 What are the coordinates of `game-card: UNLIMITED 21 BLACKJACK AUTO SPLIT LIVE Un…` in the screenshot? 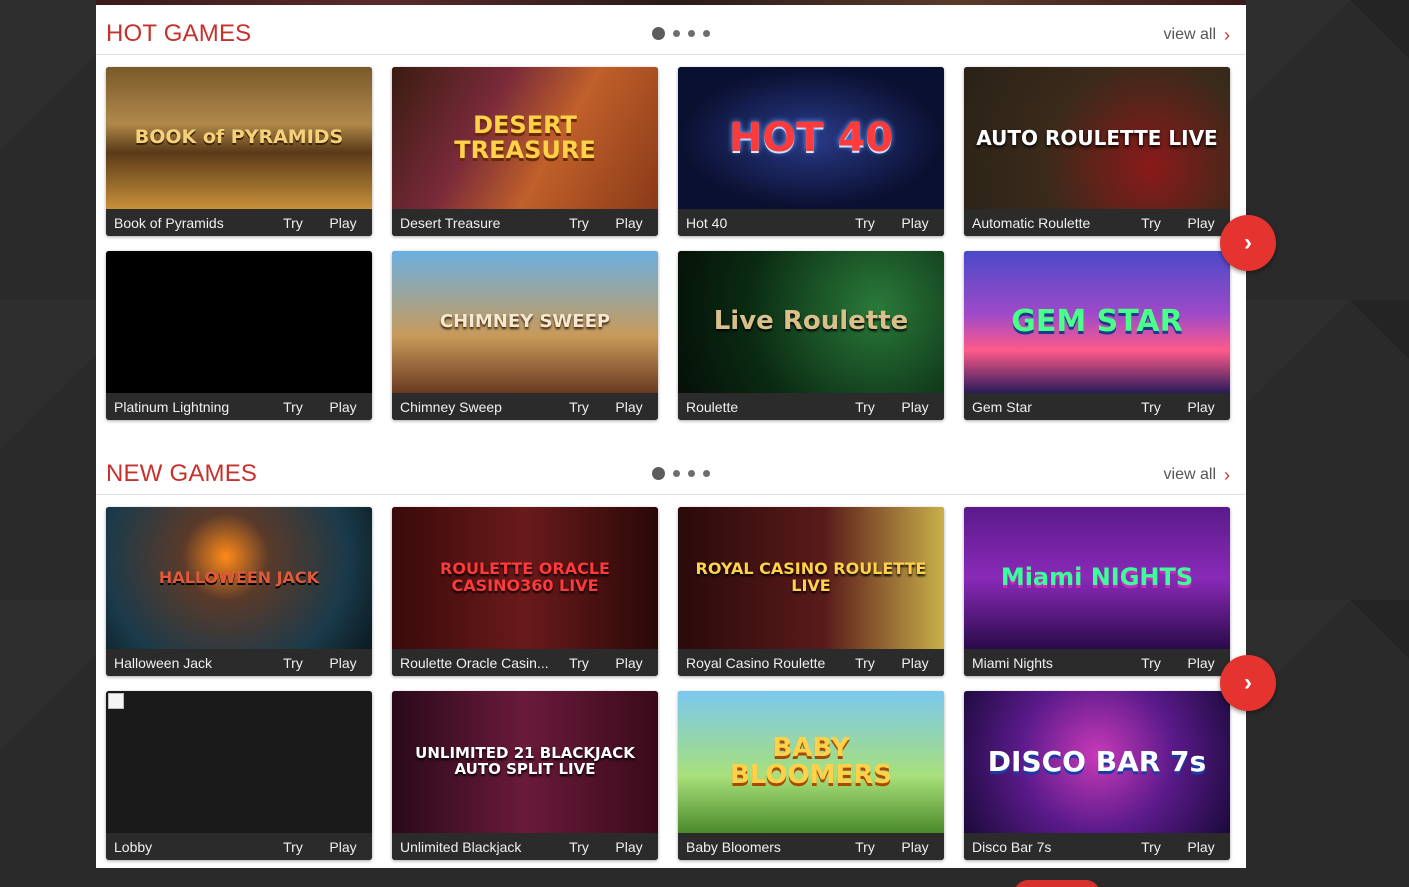 It's located at (525, 775).